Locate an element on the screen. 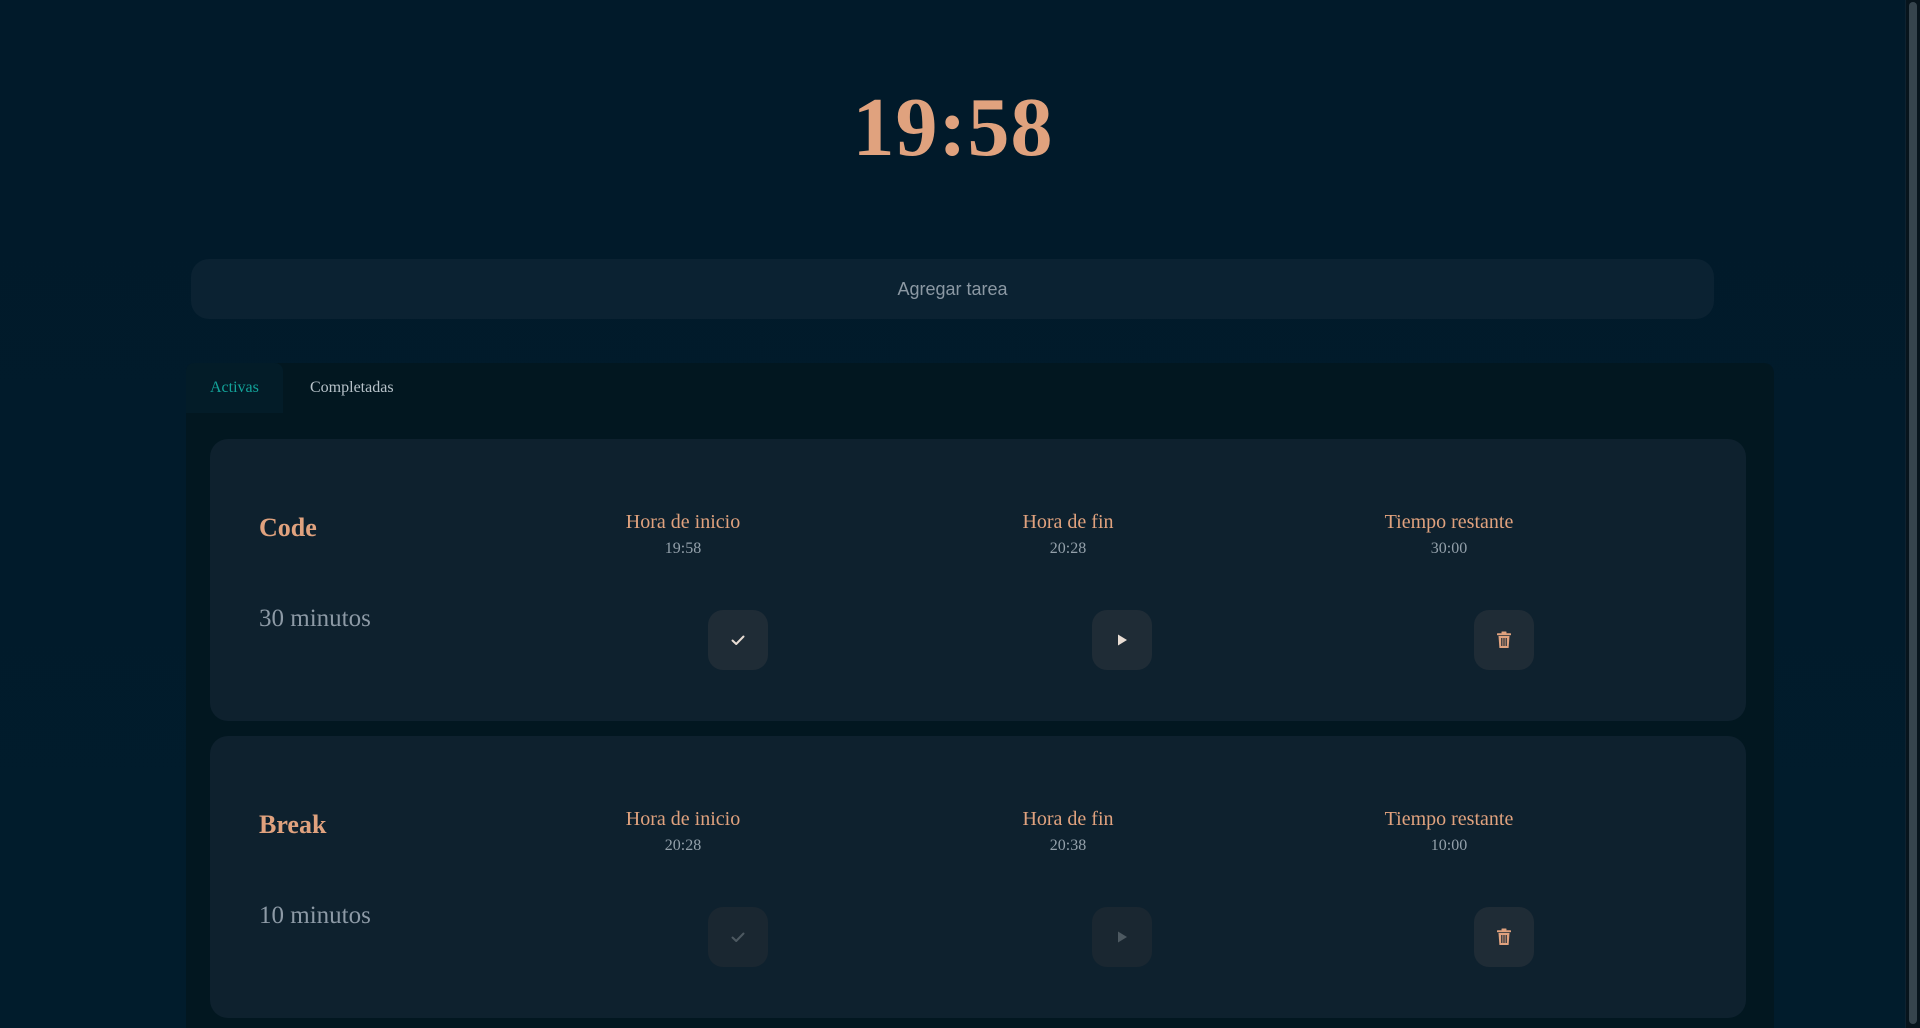 Image resolution: width=1920 pixels, height=1028 pixels. scrollbar-thumb is located at coordinates (1913, 513).